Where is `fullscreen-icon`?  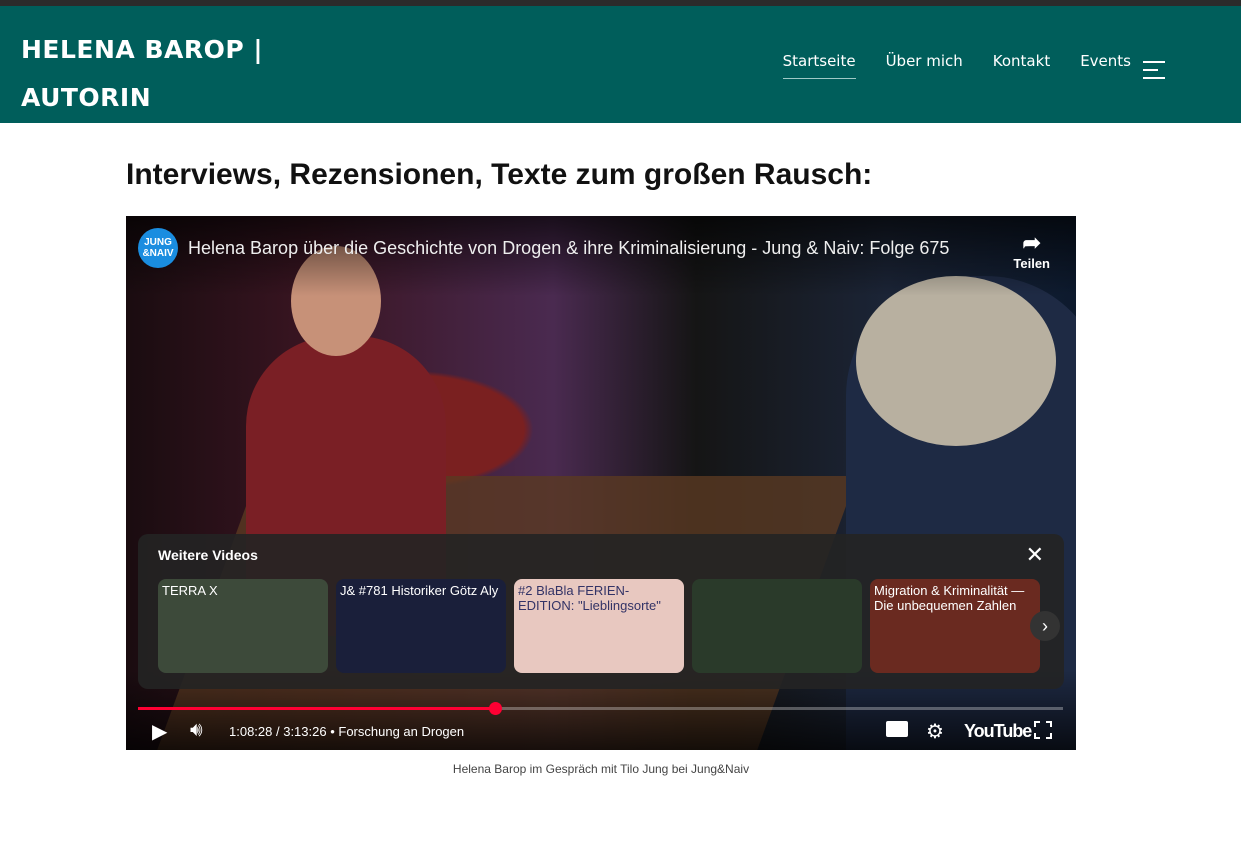
fullscreen-icon is located at coordinates (1043, 730).